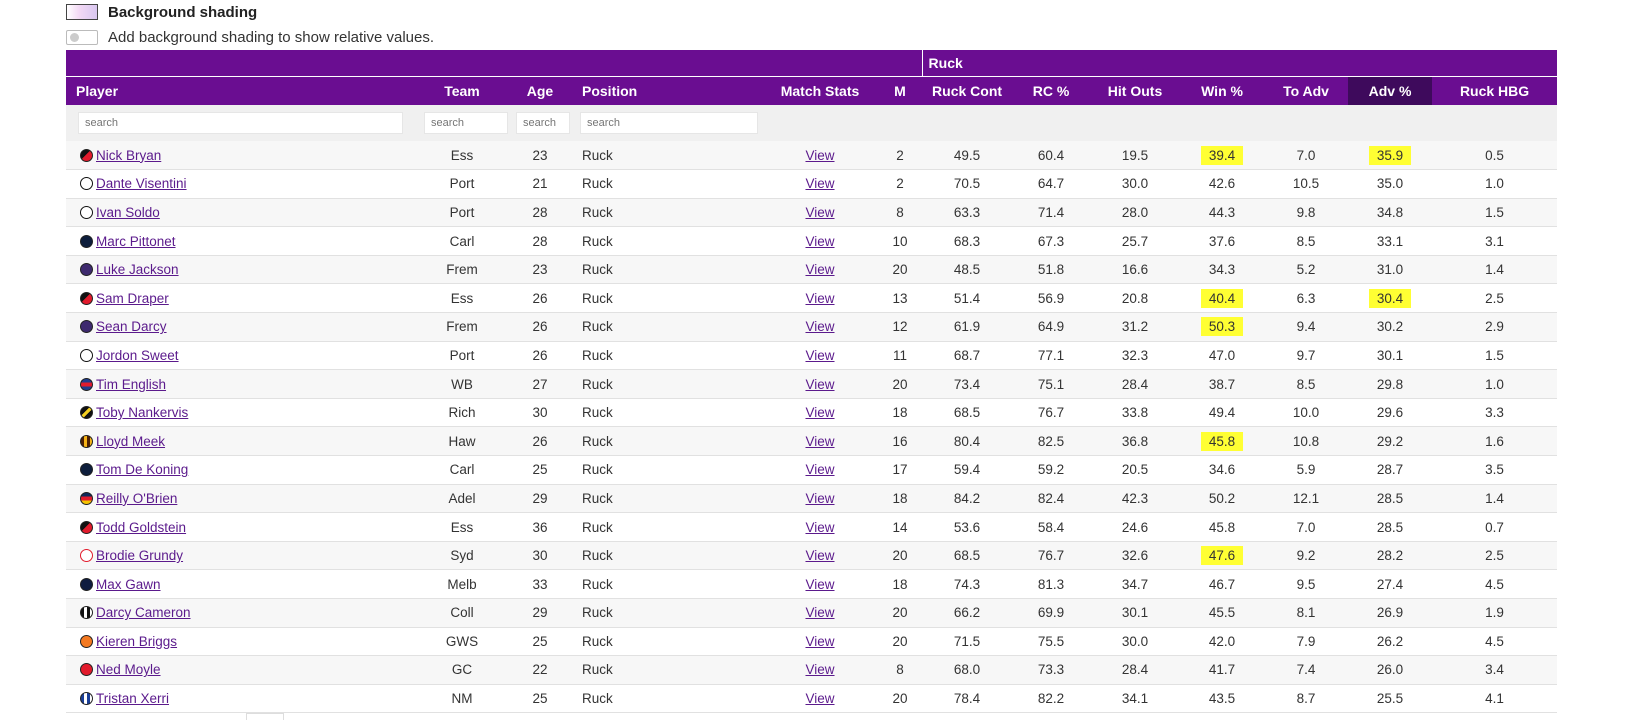 Image resolution: width=1652 pixels, height=720 pixels. Describe the element at coordinates (967, 355) in the screenshot. I see `cell-ruck-cont: 68.7` at that location.